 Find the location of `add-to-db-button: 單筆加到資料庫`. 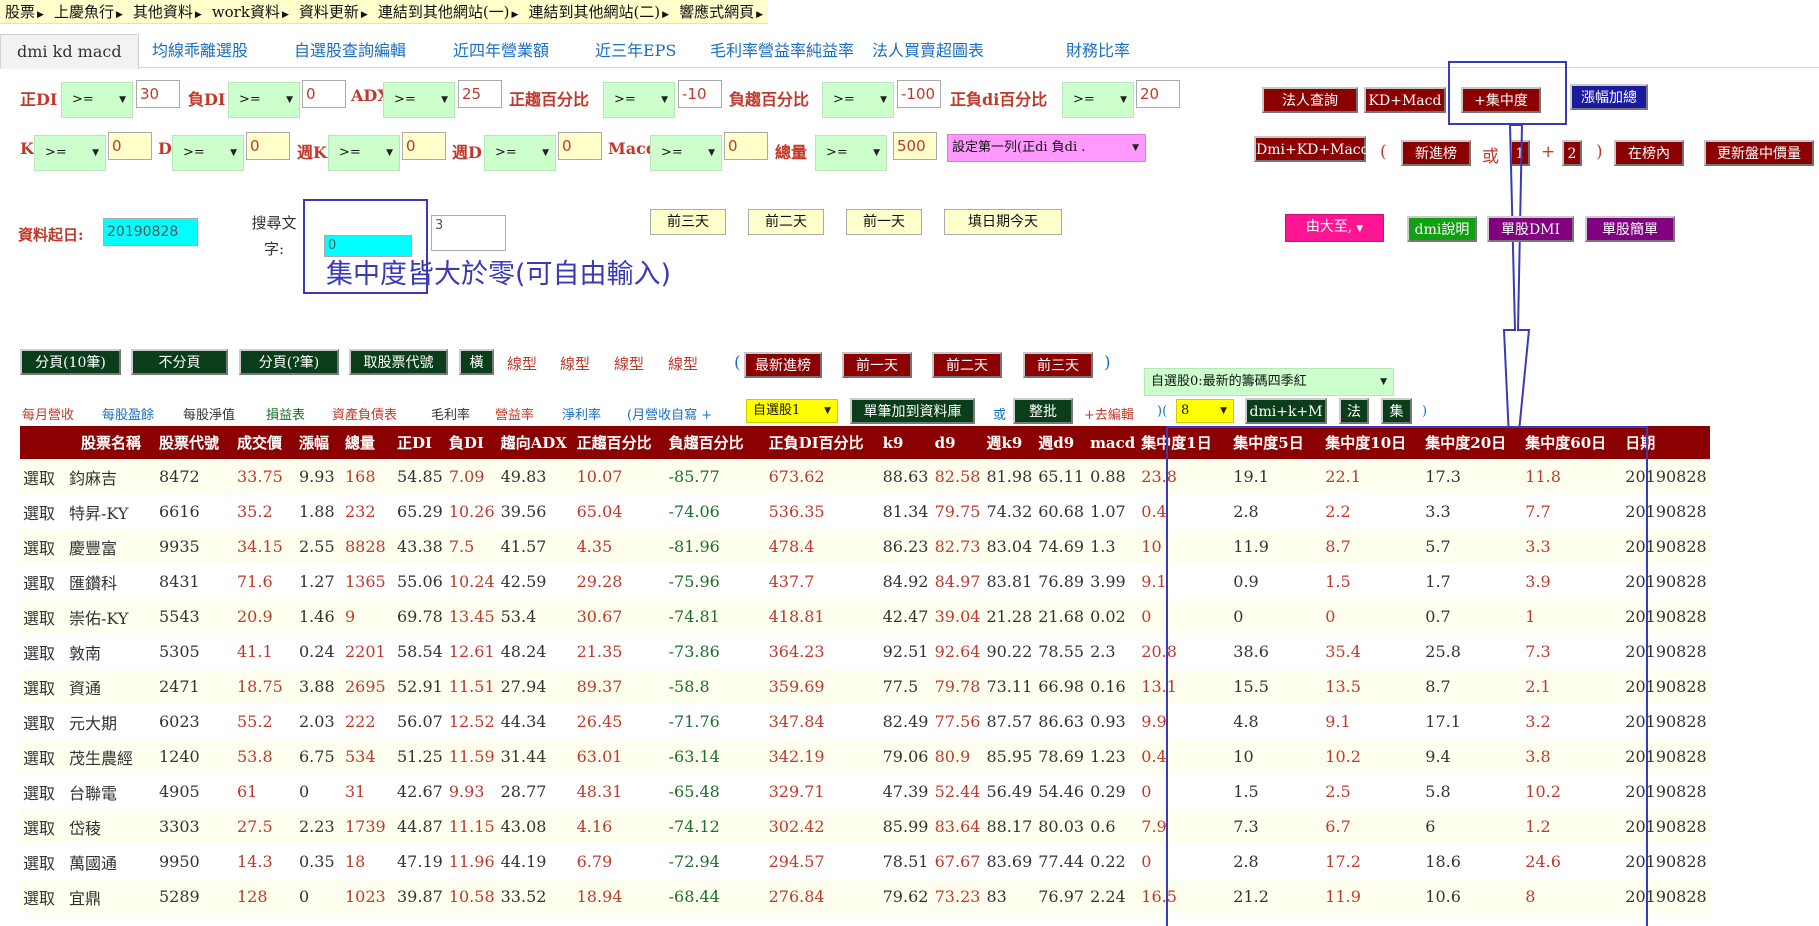

add-to-db-button: 單筆加到資料庫 is located at coordinates (912, 411).